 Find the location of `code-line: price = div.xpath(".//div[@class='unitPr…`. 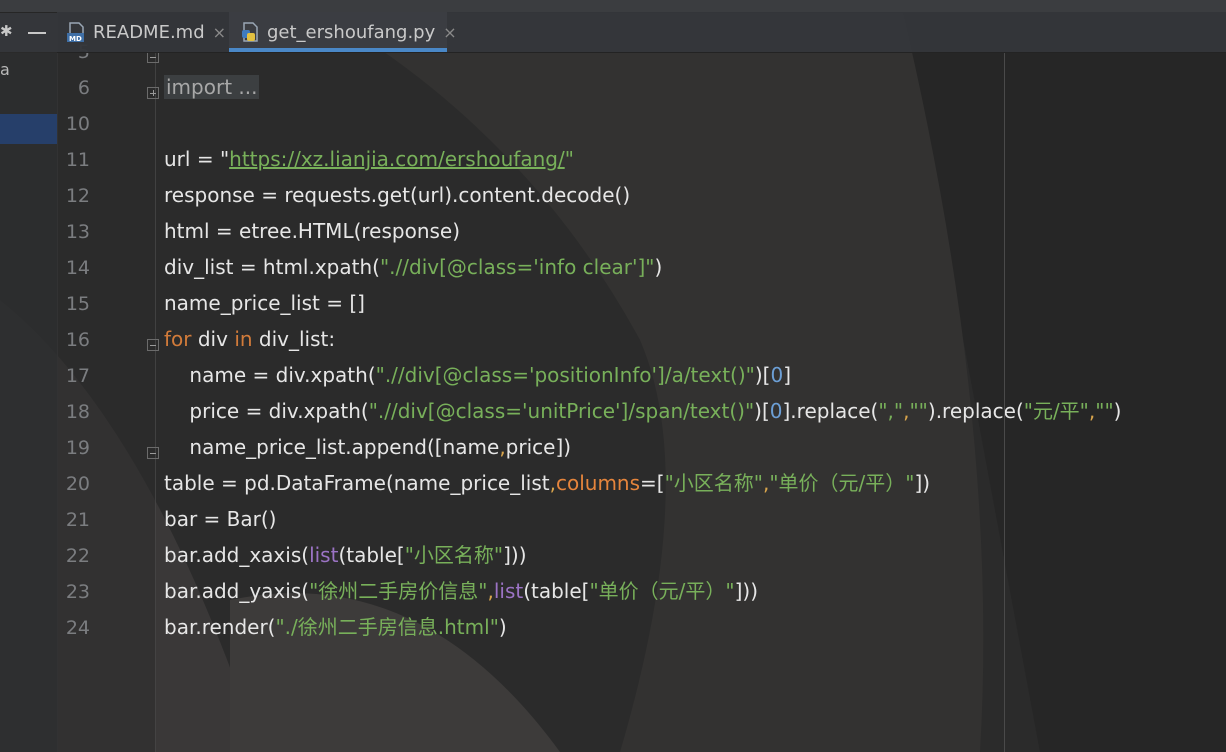

code-line: price = div.xpath(".//div[@class='unitPr… is located at coordinates (642, 411).